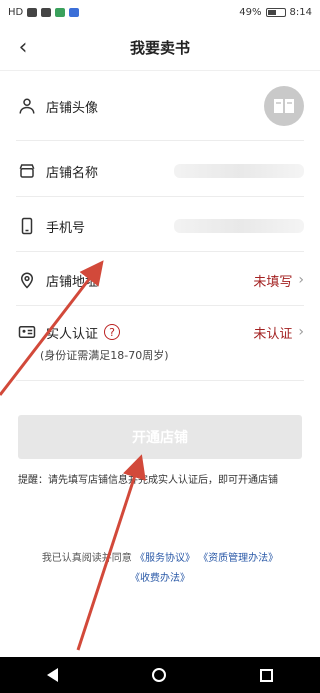 Image resolution: width=320 pixels, height=693 pixels. What do you see at coordinates (165, 558) in the screenshot?
I see `service-agreement-link: 《服务协议》` at bounding box center [165, 558].